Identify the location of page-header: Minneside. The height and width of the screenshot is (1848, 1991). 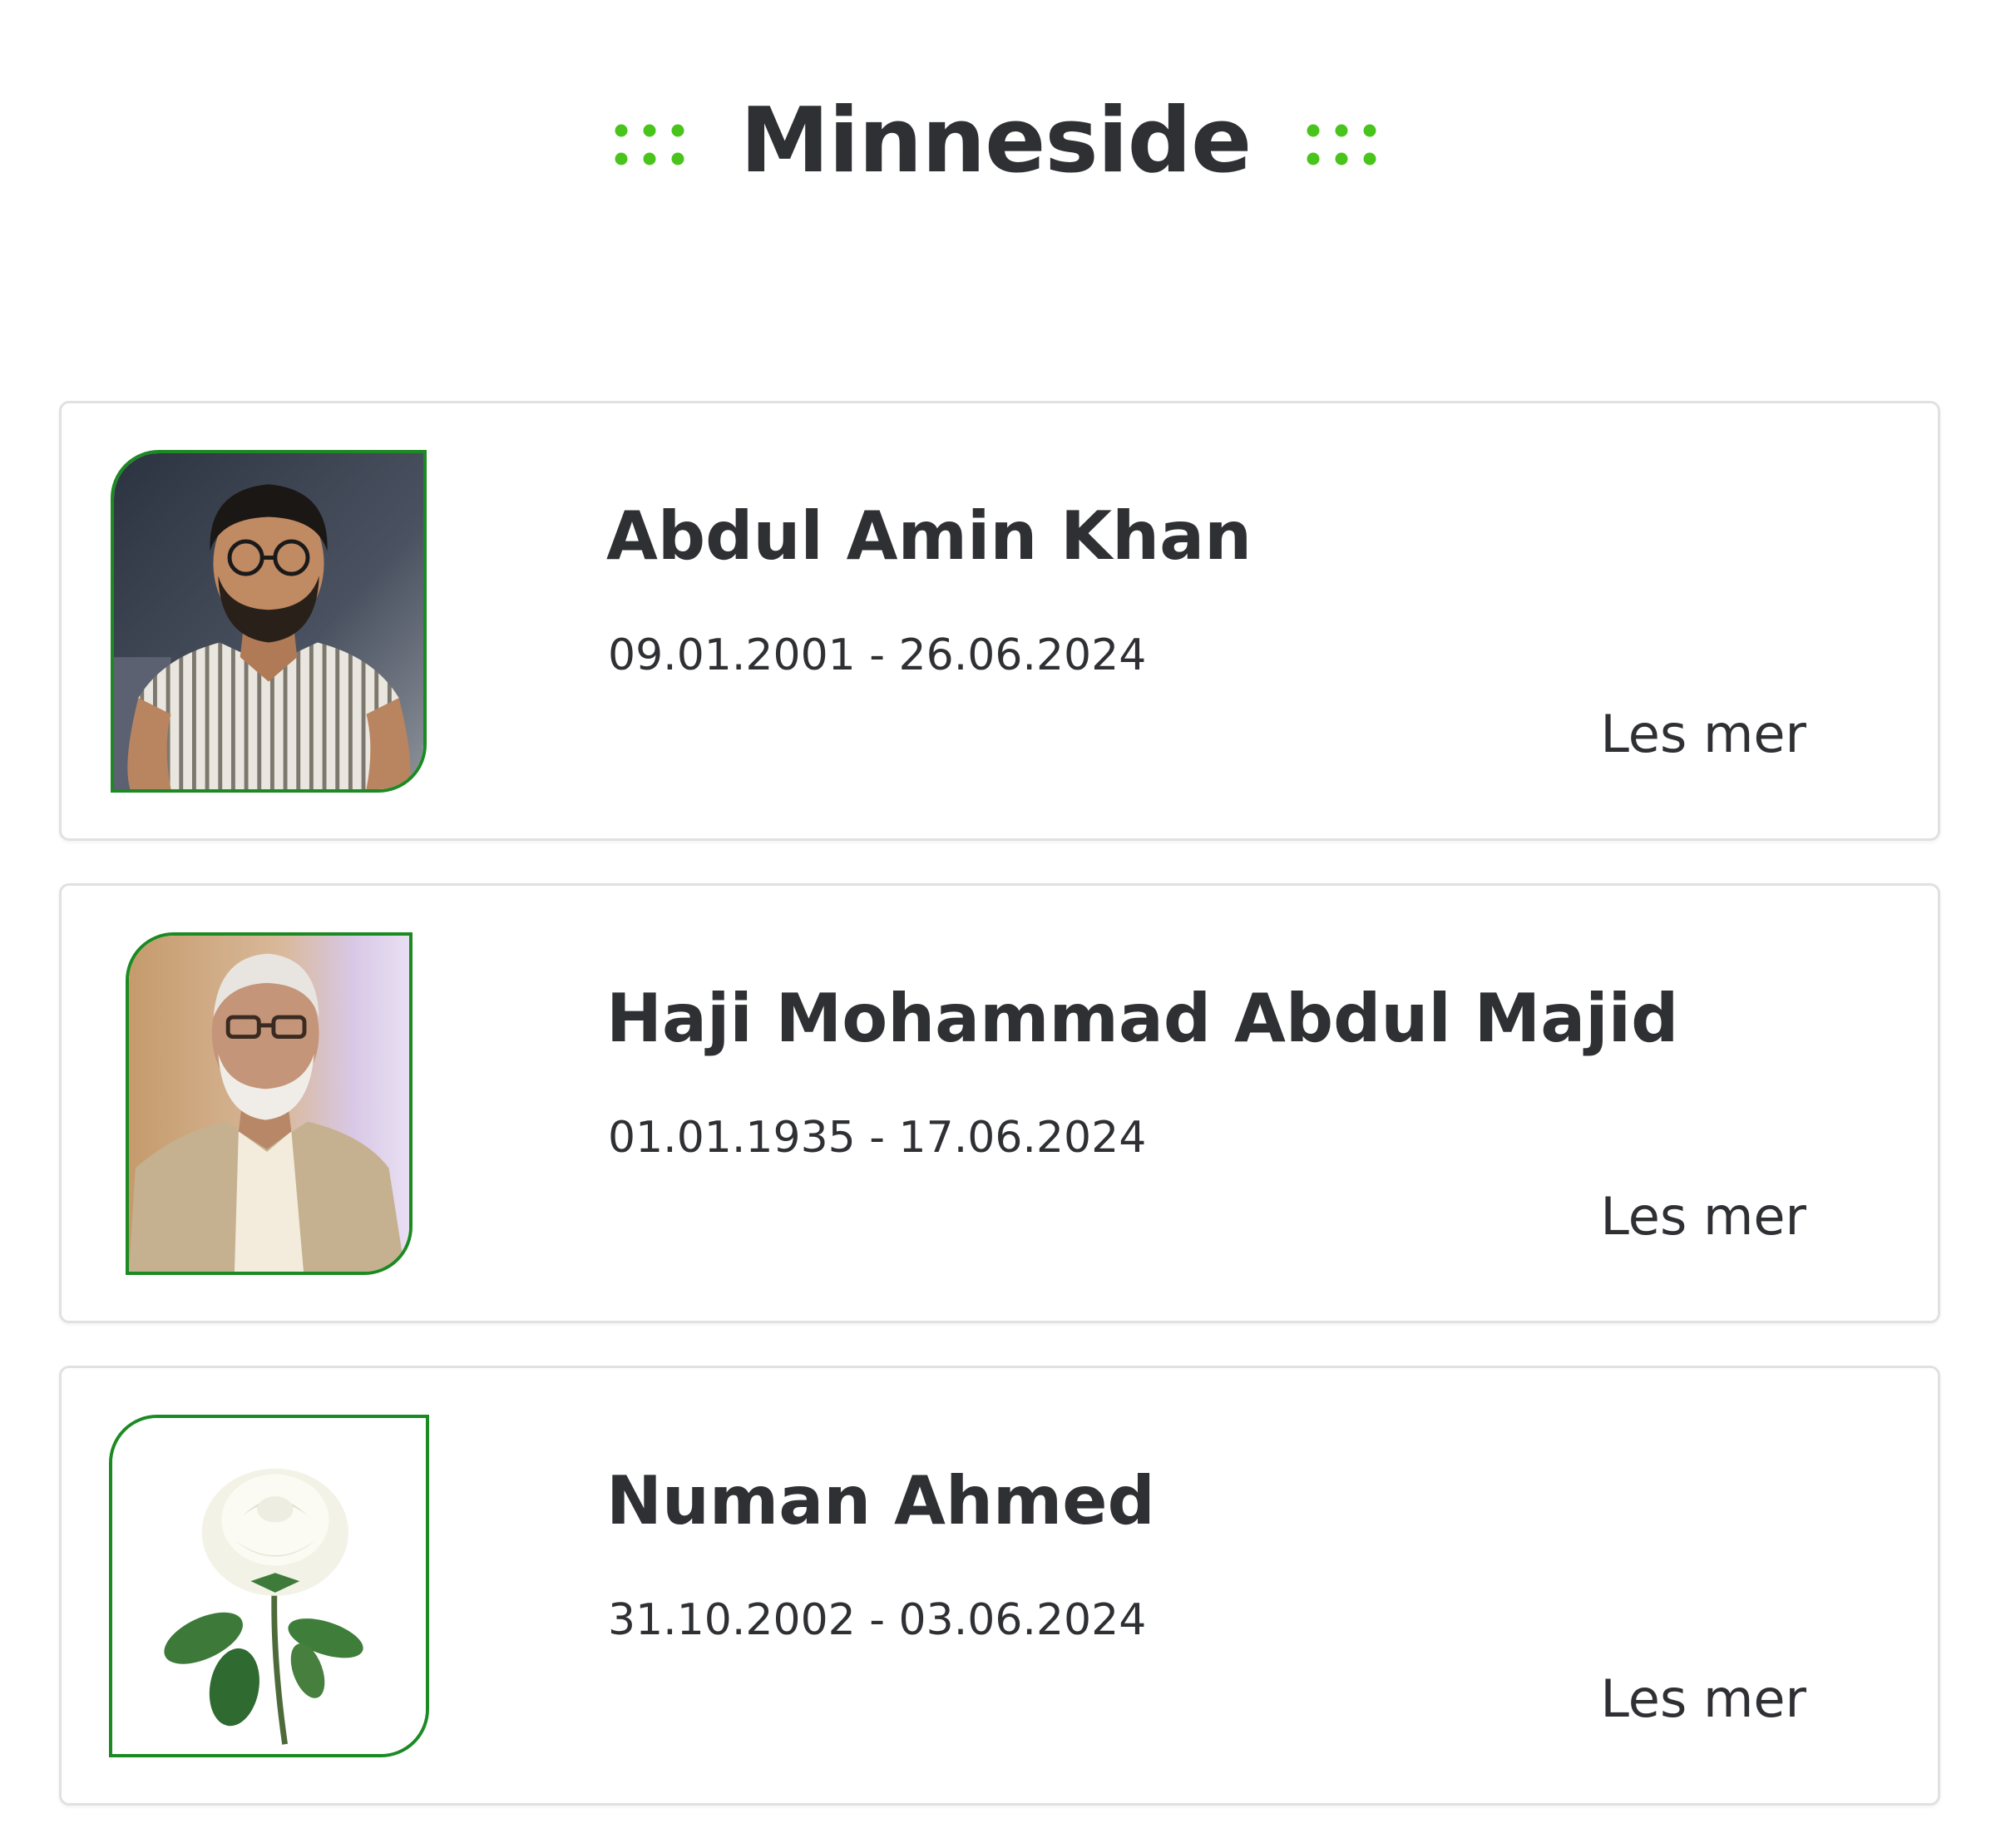
(995, 141).